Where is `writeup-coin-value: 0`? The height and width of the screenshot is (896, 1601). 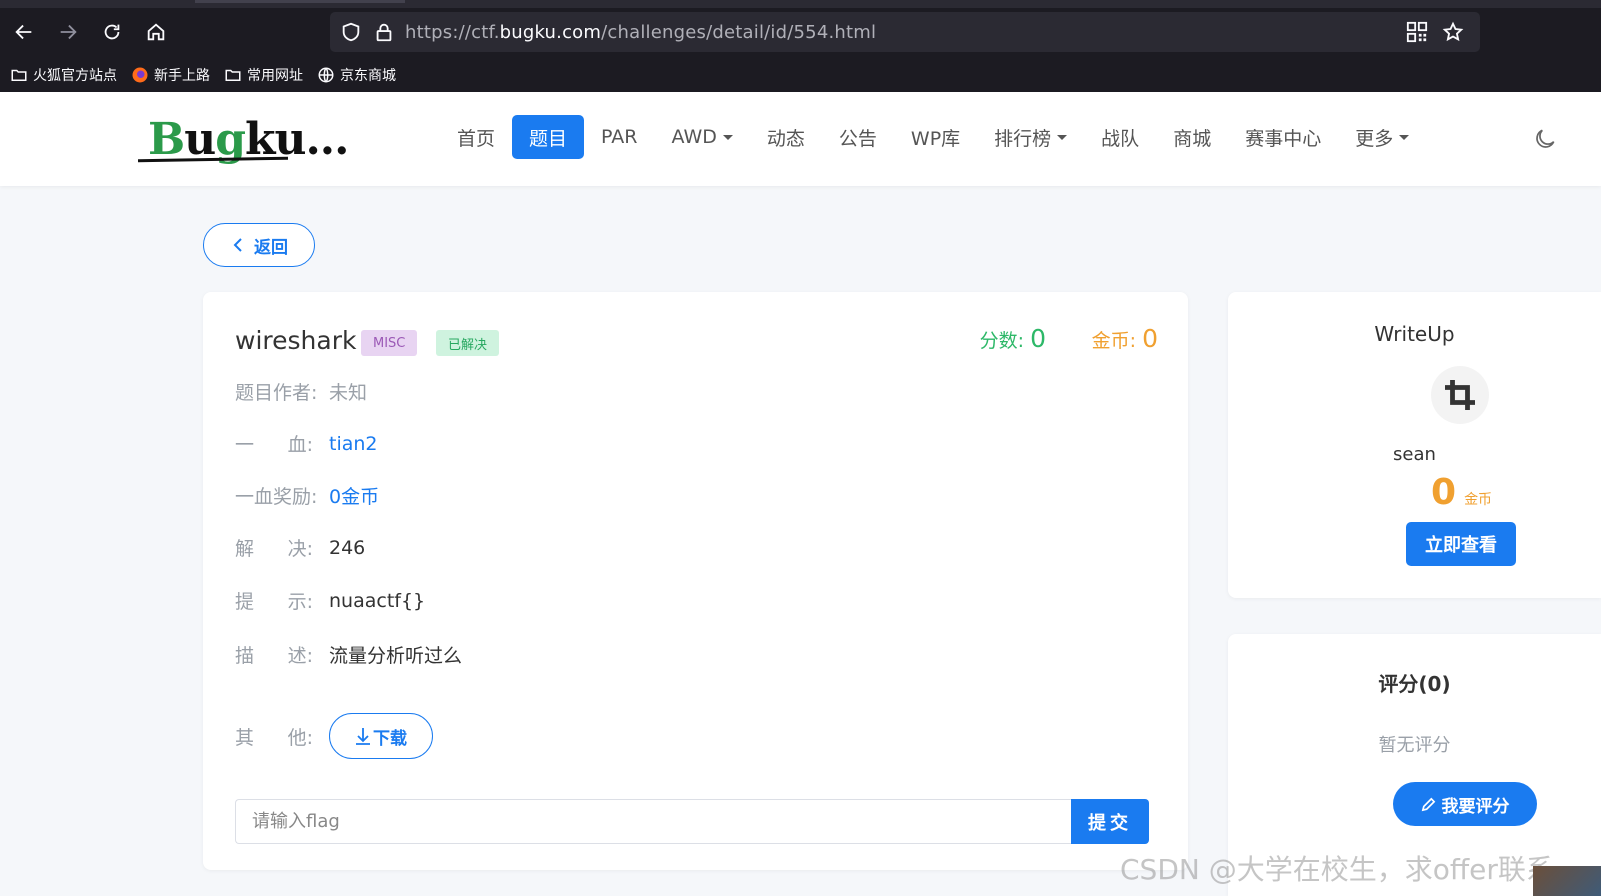
writeup-coin-value: 0 is located at coordinates (1444, 492).